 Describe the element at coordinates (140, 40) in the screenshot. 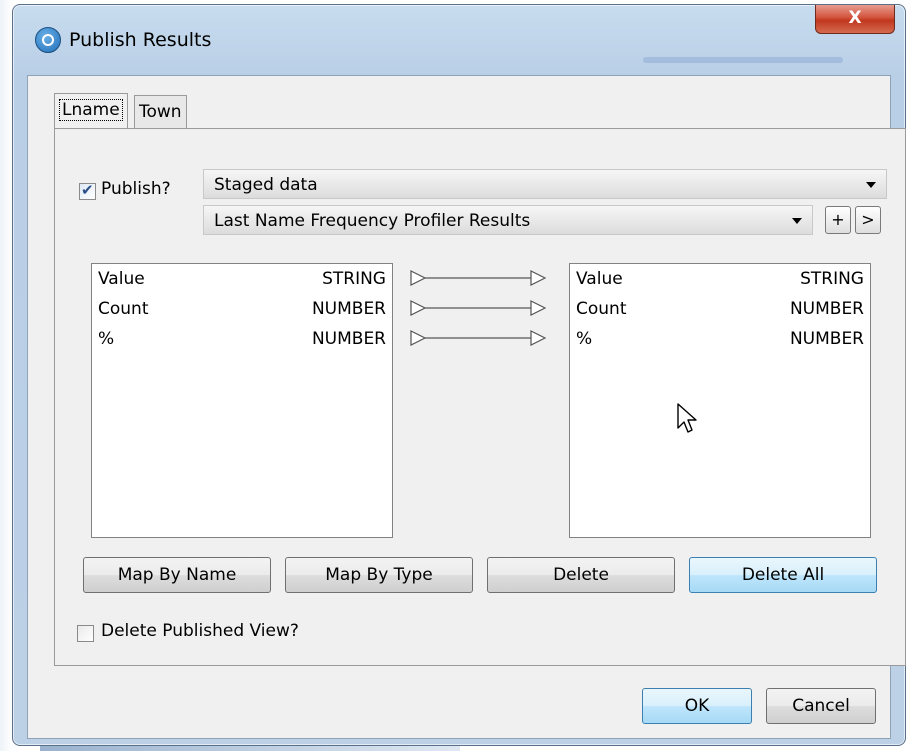

I see `window-title: Publish Results` at that location.